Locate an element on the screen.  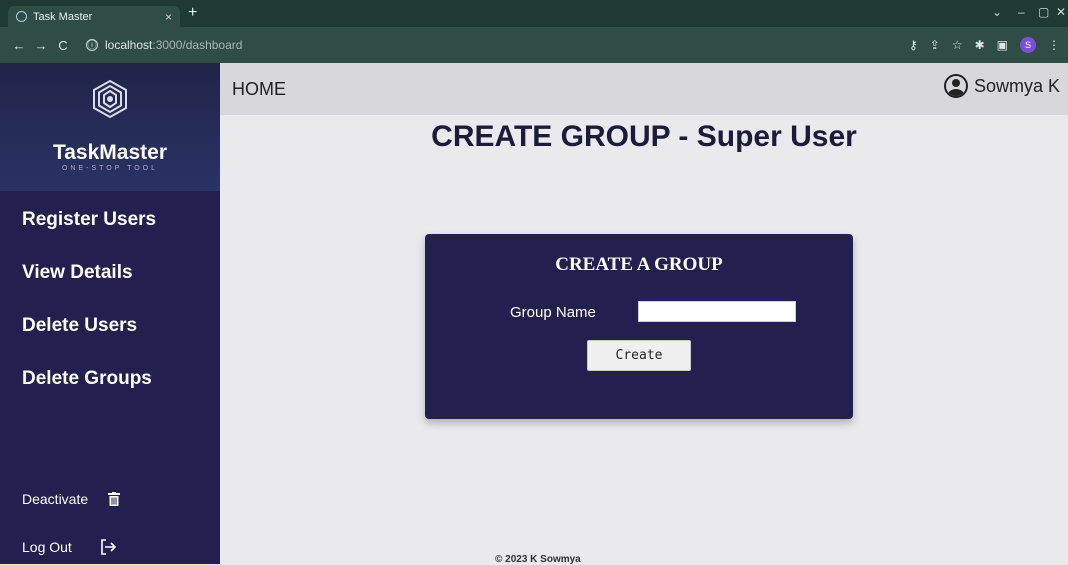
close-tab-icon: × is located at coordinates (168, 17).